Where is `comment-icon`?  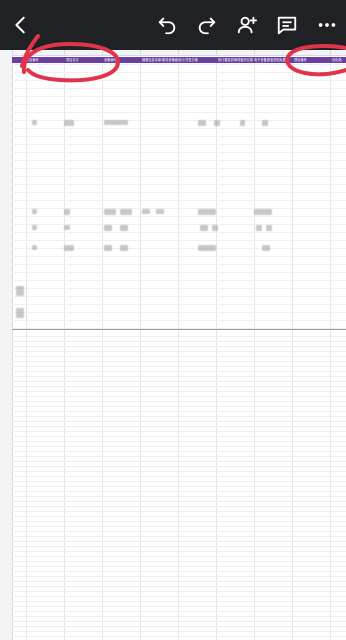
comment-icon is located at coordinates (287, 25).